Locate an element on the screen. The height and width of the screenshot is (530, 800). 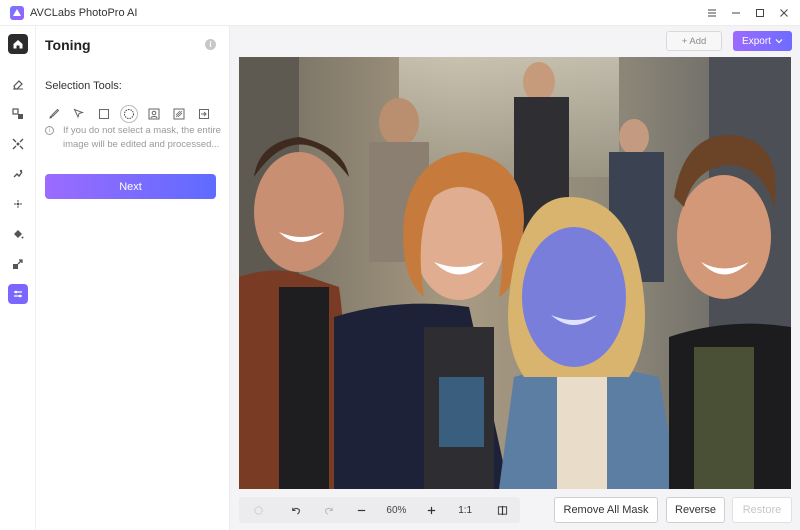
toning-icon is located at coordinates (18, 294).